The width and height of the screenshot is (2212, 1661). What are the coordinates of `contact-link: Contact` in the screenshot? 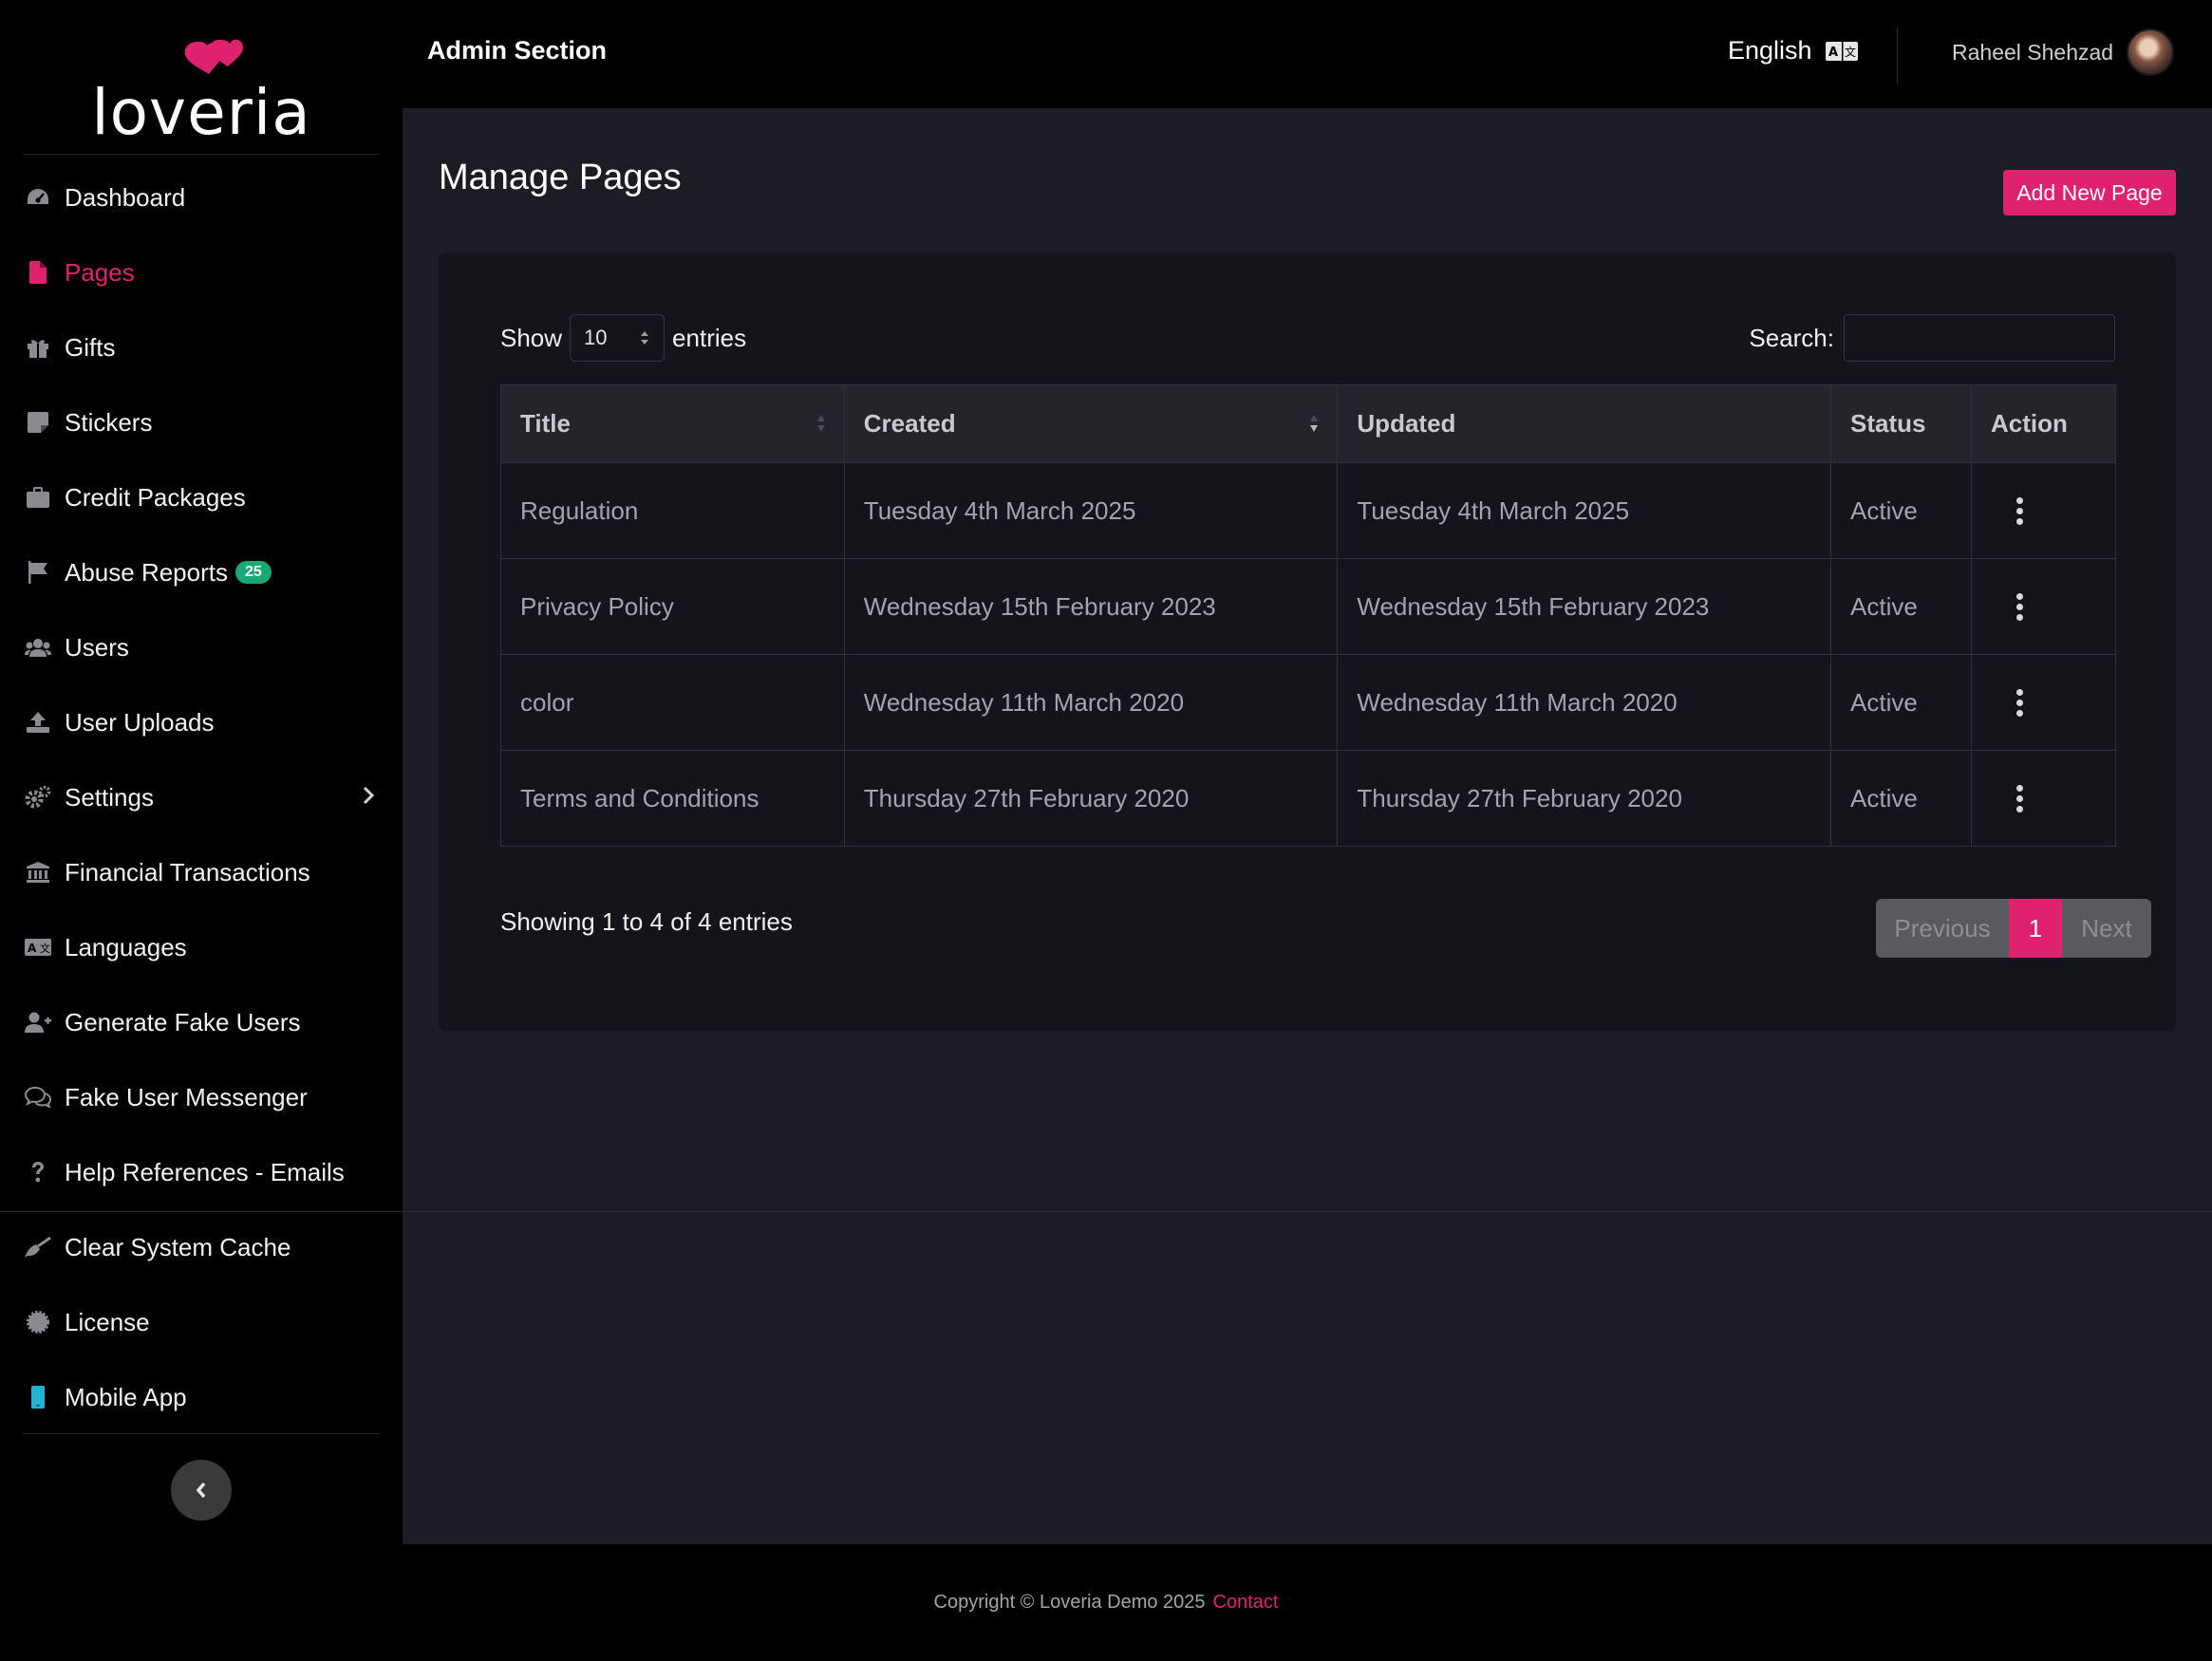 It's located at (1246, 1602).